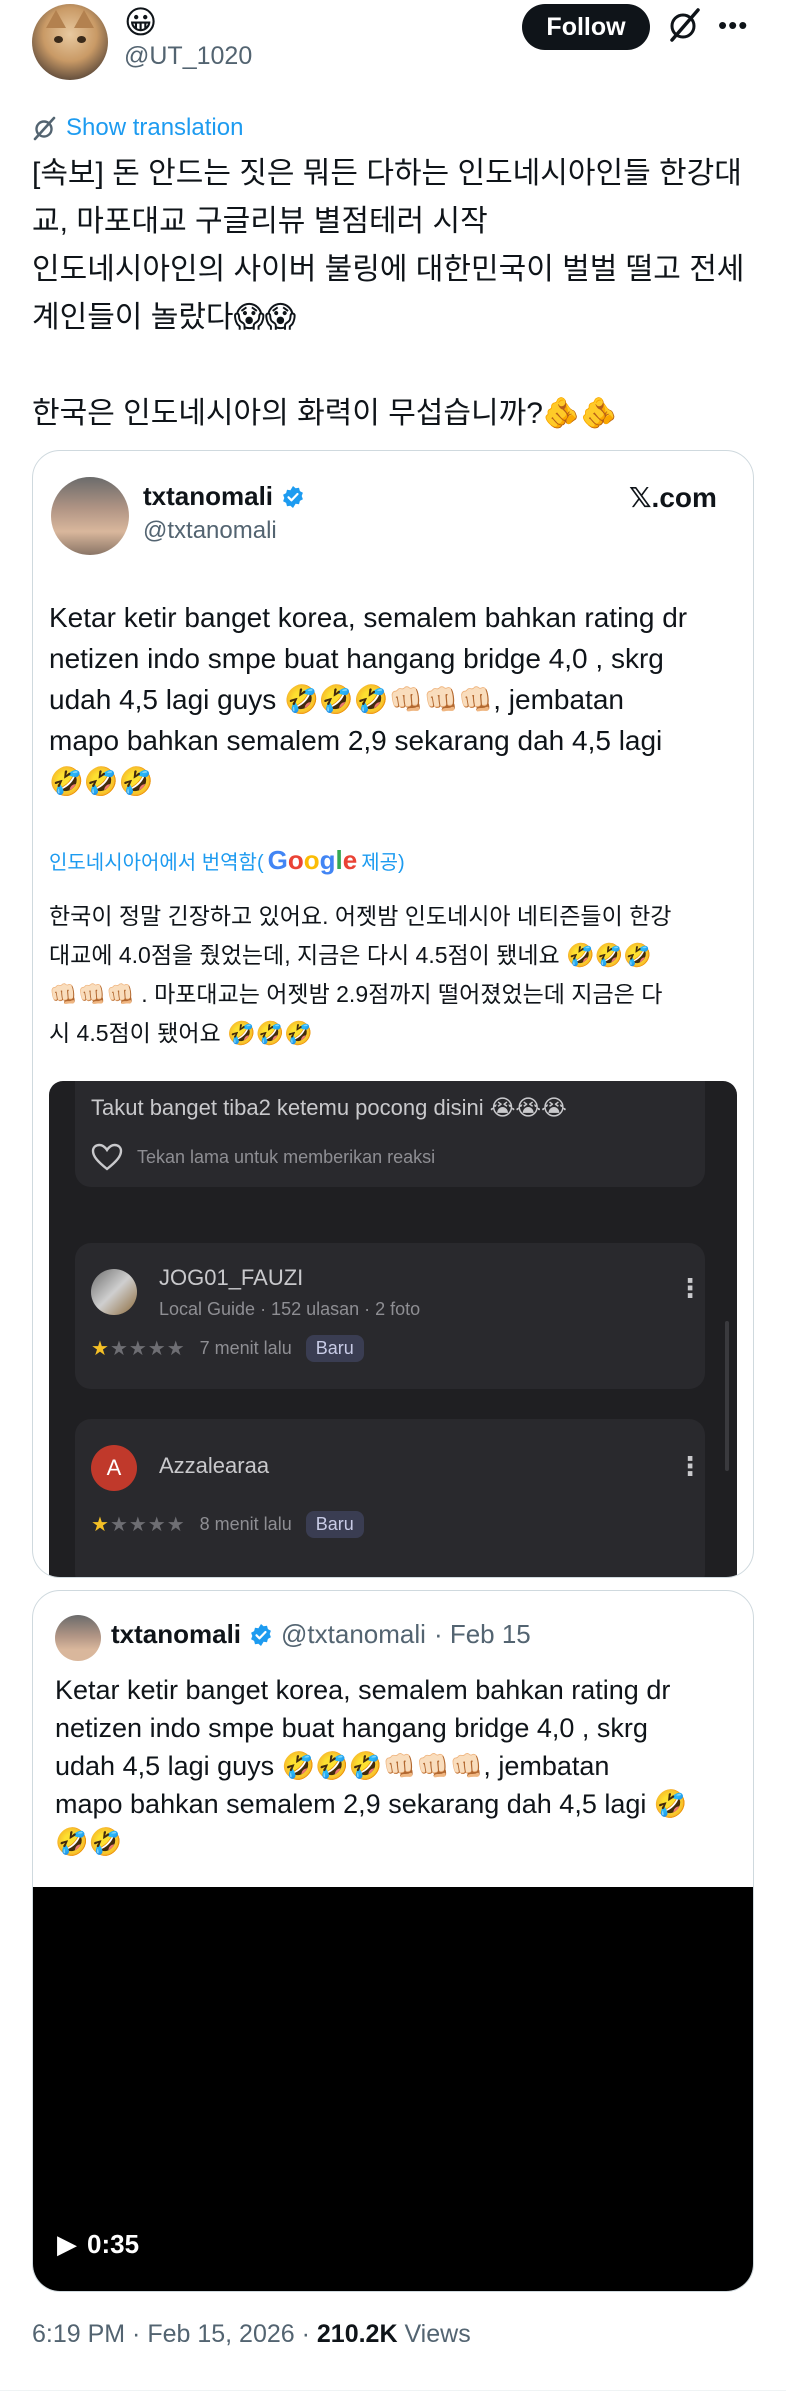 The width and height of the screenshot is (786, 2392). I want to click on reviewer-meta: Local Guide · 152 ulasan · 2 foto, so click(290, 1309).